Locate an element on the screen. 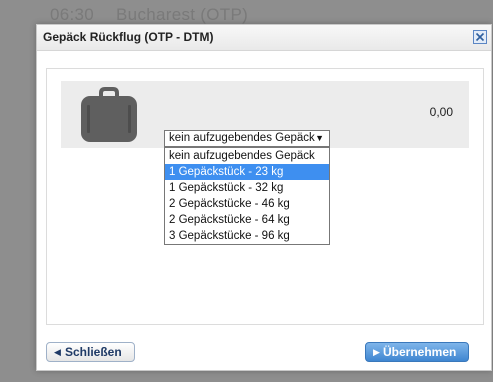  luggage-option: 2 Gepäckstücke - 64 kg is located at coordinates (247, 220).